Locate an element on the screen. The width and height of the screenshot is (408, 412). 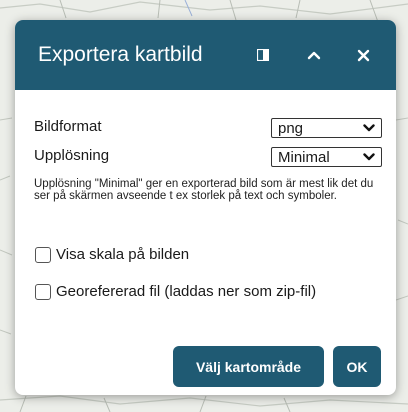
show-scale-label: Visa skala på bilden is located at coordinates (123, 254).